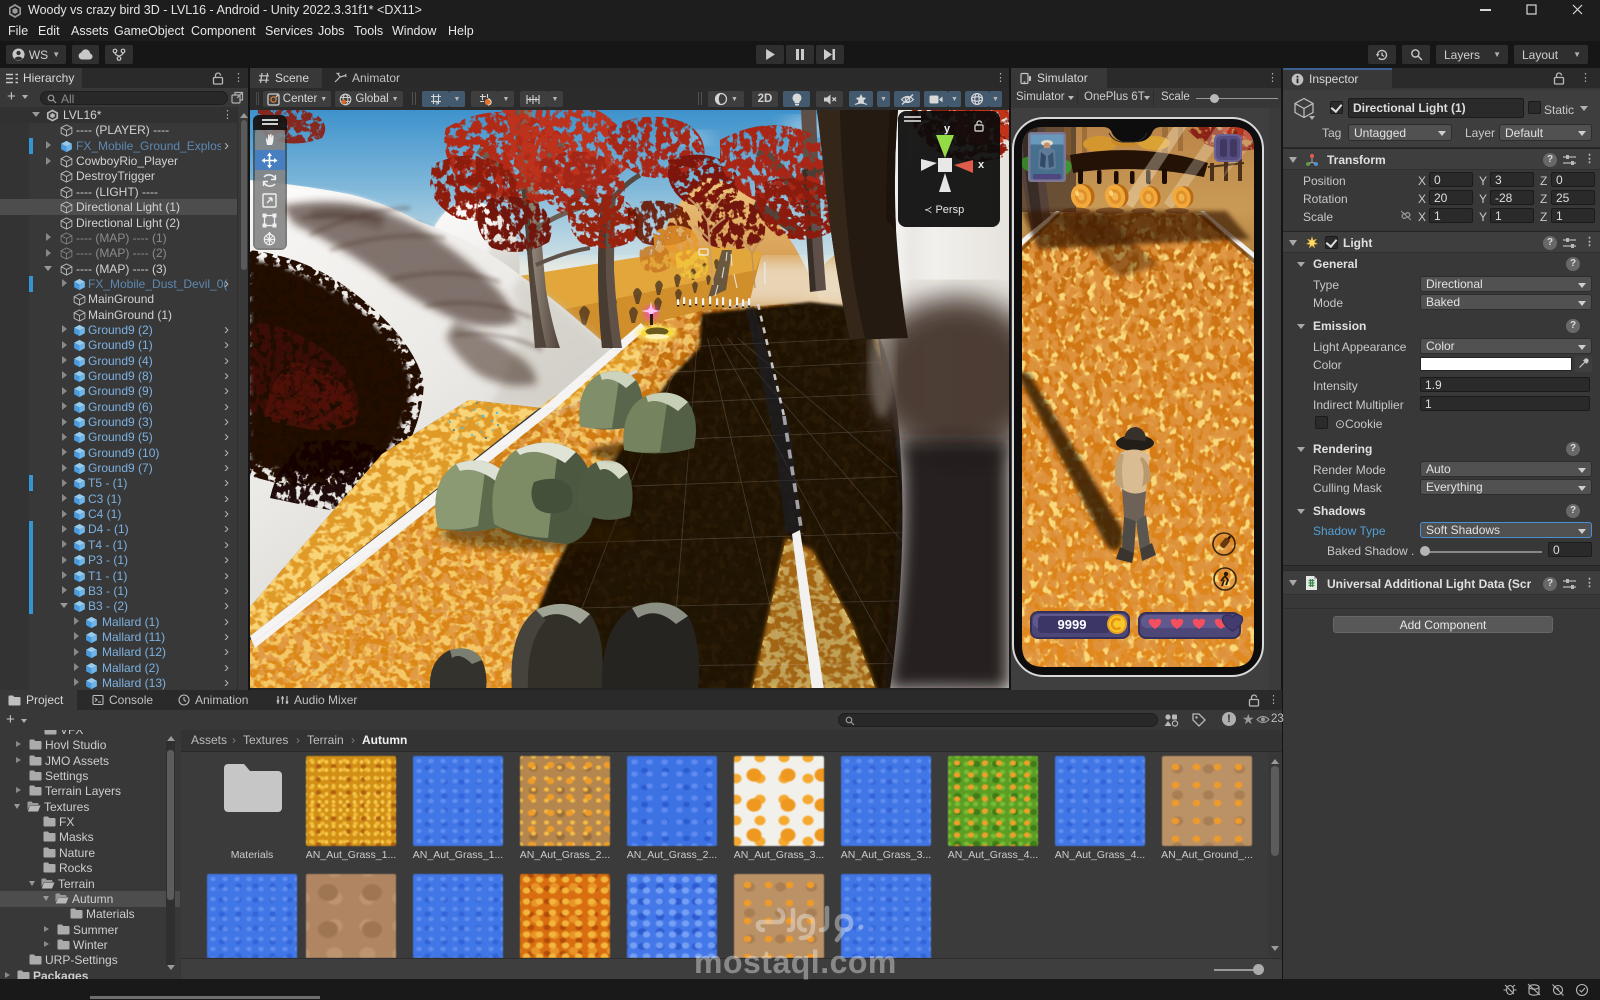 The height and width of the screenshot is (1000, 1600). I want to click on svg-text: Y, so click(437, 103).